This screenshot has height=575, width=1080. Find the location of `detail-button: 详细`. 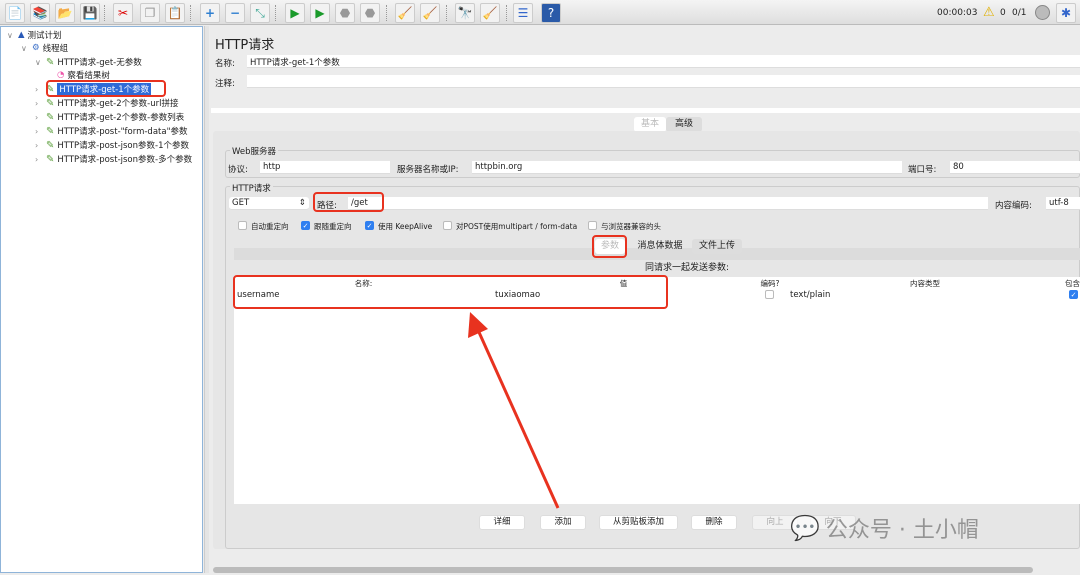

detail-button: 详细 is located at coordinates (502, 522).